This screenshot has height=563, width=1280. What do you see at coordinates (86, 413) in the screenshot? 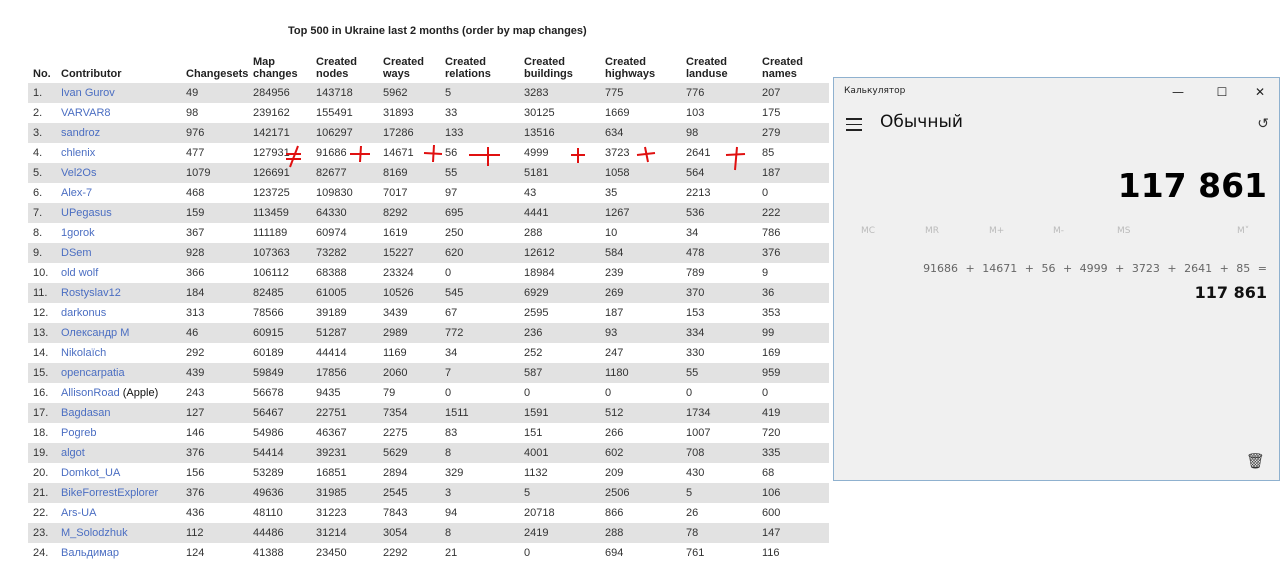
I see `contributor-link: Bagdasan` at bounding box center [86, 413].